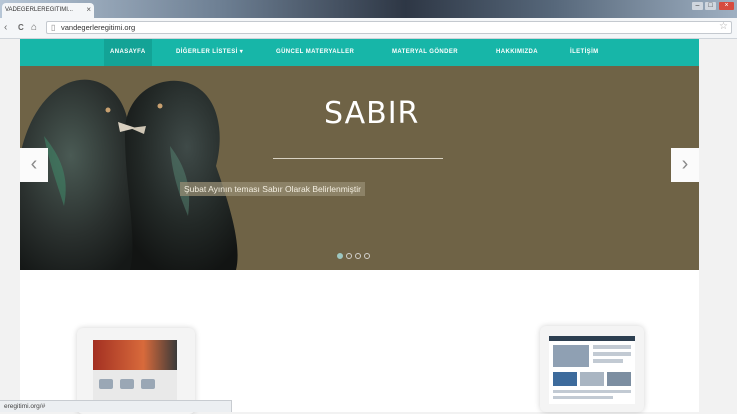 This screenshot has width=737, height=414. I want to click on slider-prev-button: ‹, so click(34, 165).